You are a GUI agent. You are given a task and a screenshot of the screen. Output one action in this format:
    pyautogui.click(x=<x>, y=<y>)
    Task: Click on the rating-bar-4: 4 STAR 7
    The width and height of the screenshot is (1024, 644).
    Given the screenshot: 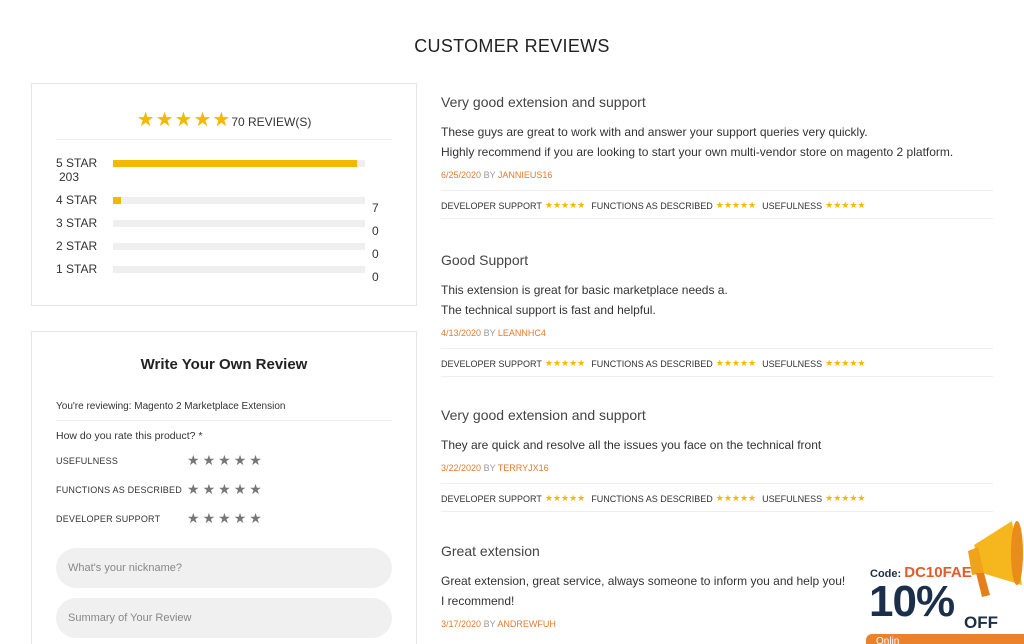 What is the action you would take?
    pyautogui.click(x=226, y=203)
    